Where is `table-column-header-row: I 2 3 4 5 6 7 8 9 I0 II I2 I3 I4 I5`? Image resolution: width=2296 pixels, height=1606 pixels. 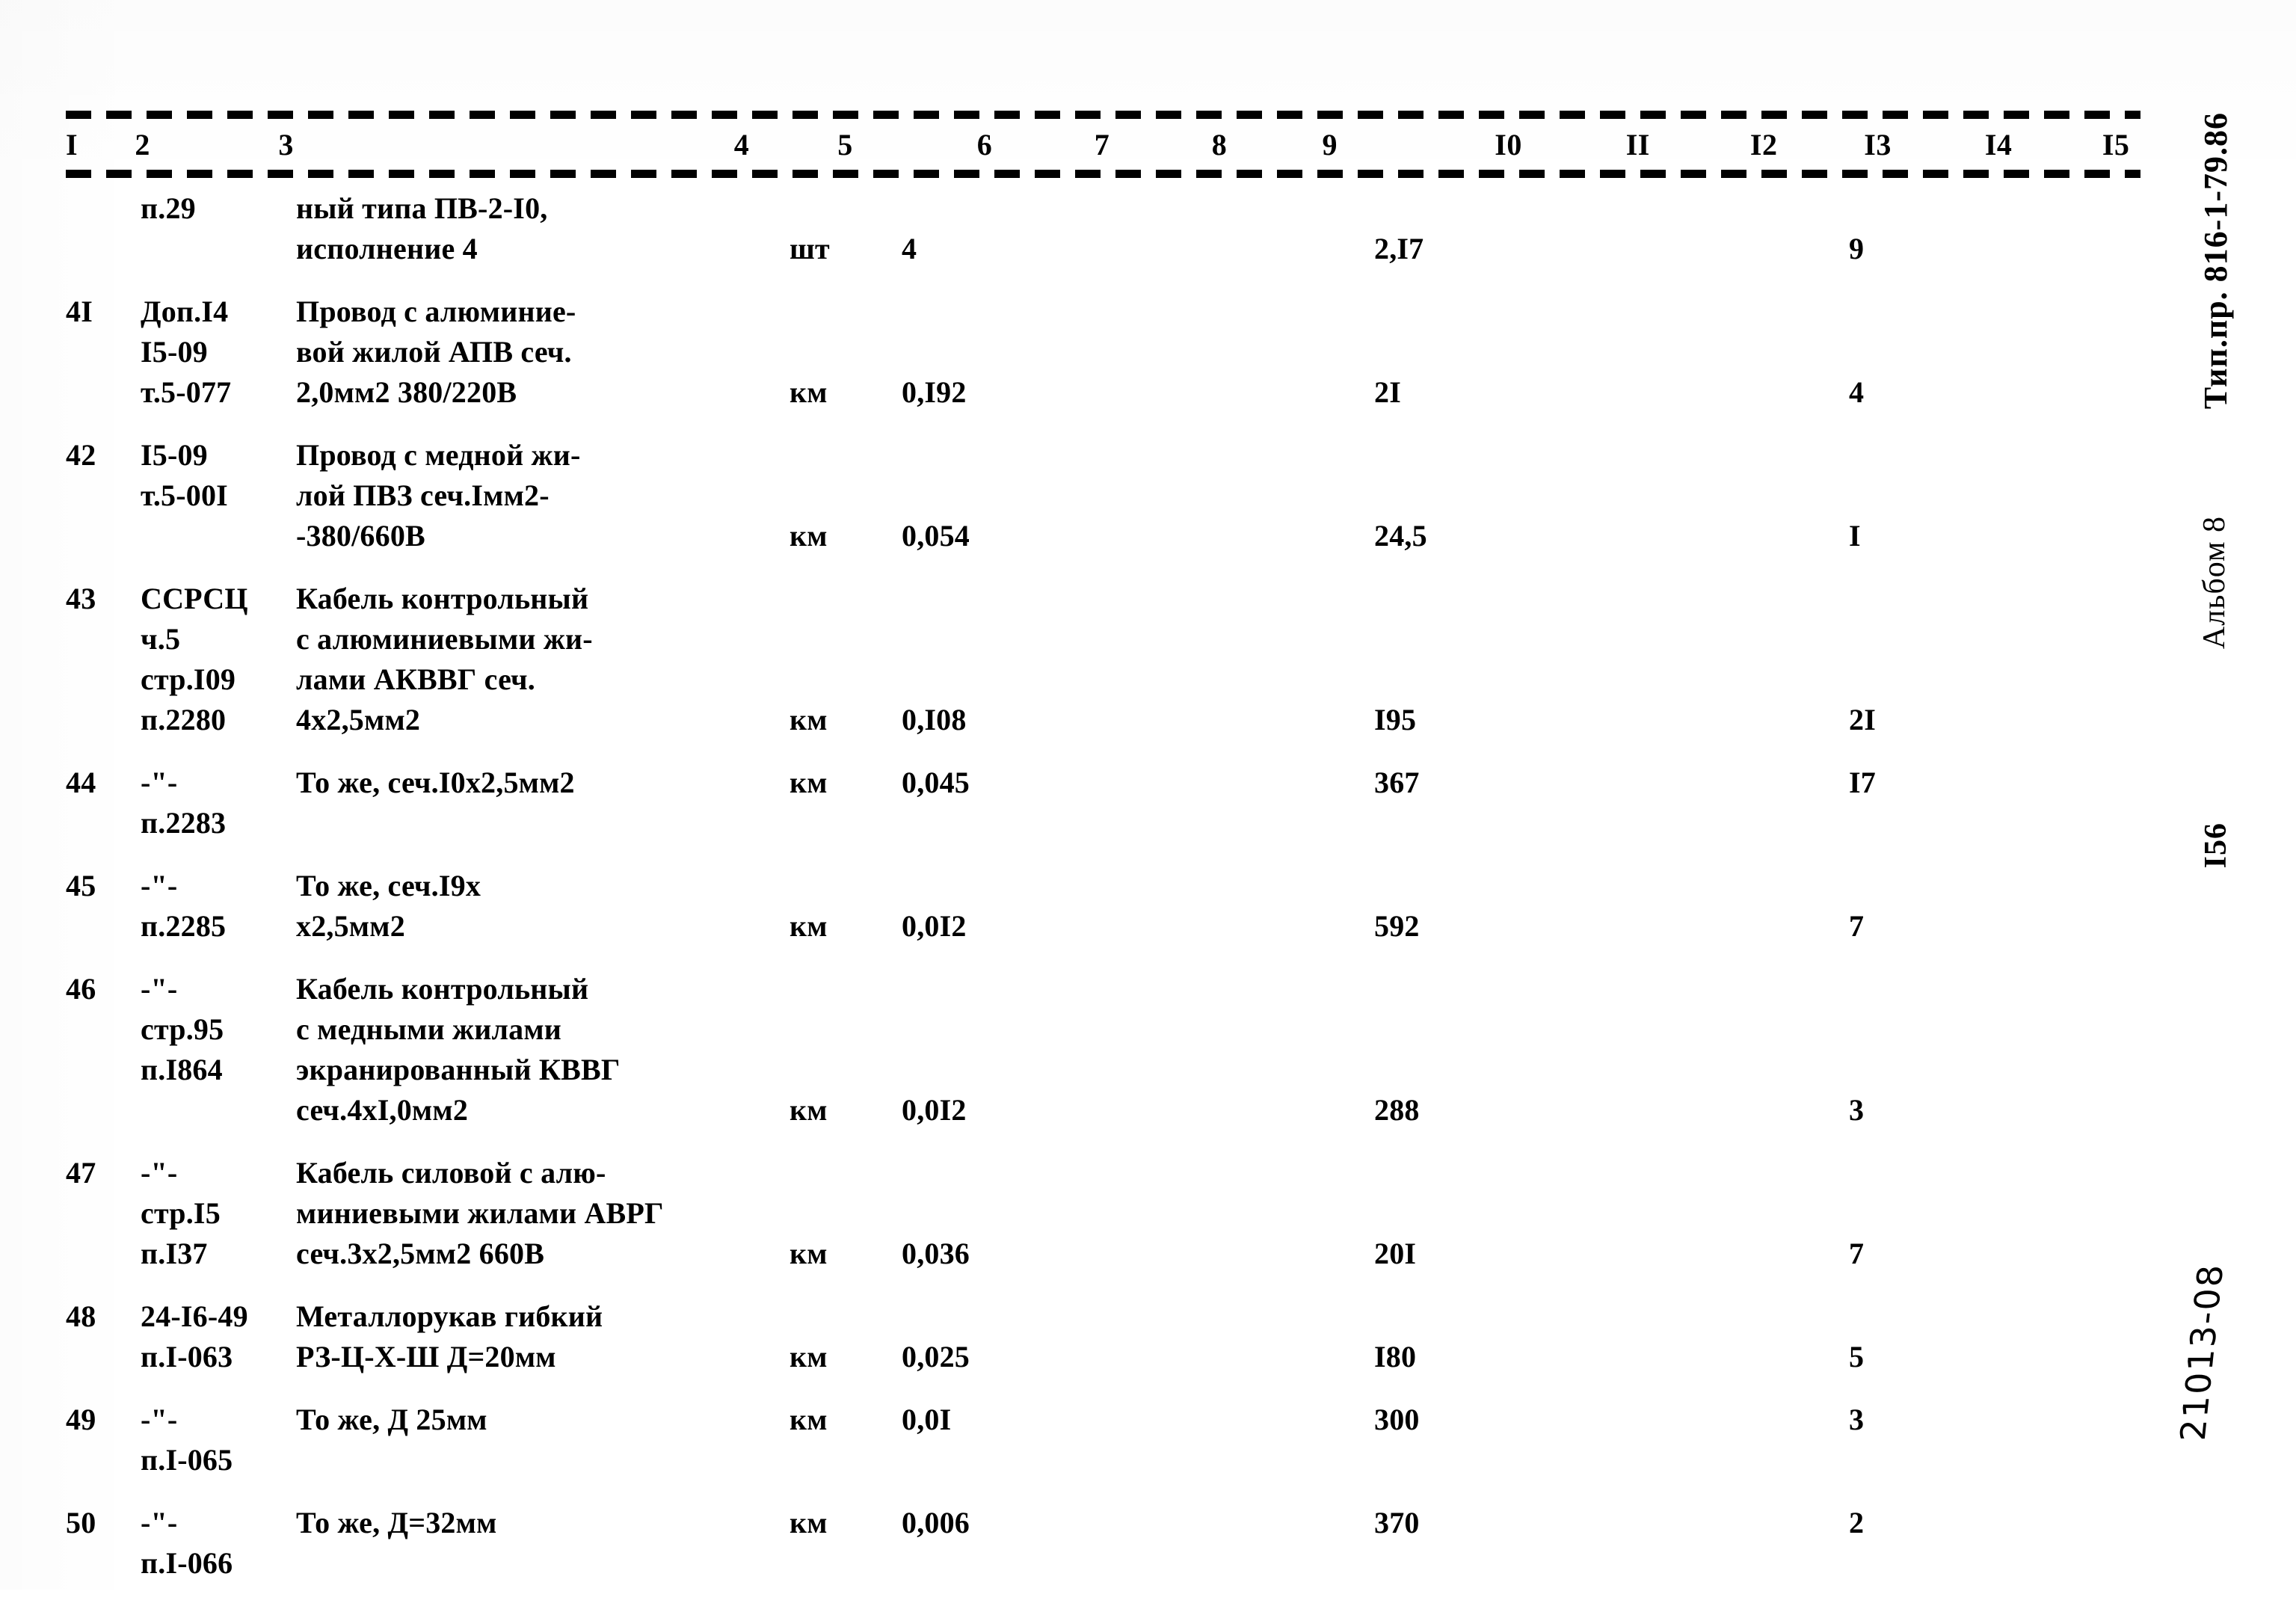 table-column-header-row: I 2 3 4 5 6 7 8 9 I0 II I2 I3 I4 I5 is located at coordinates (1101, 146).